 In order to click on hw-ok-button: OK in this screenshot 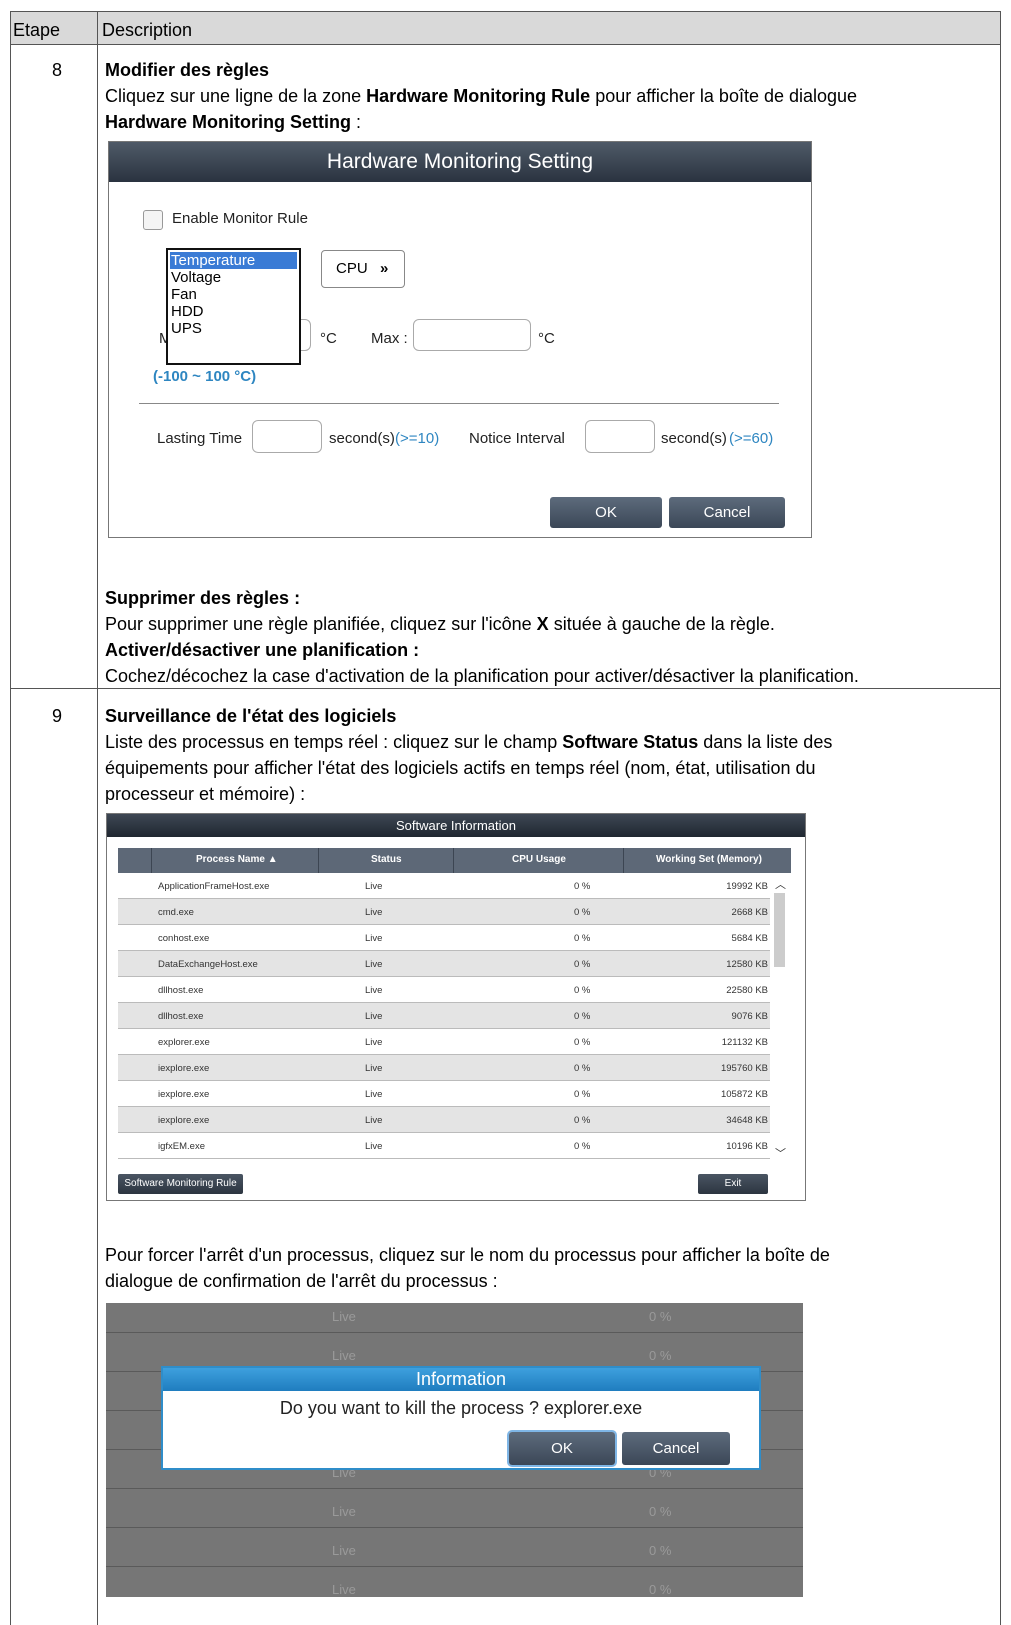, I will do `click(606, 512)`.